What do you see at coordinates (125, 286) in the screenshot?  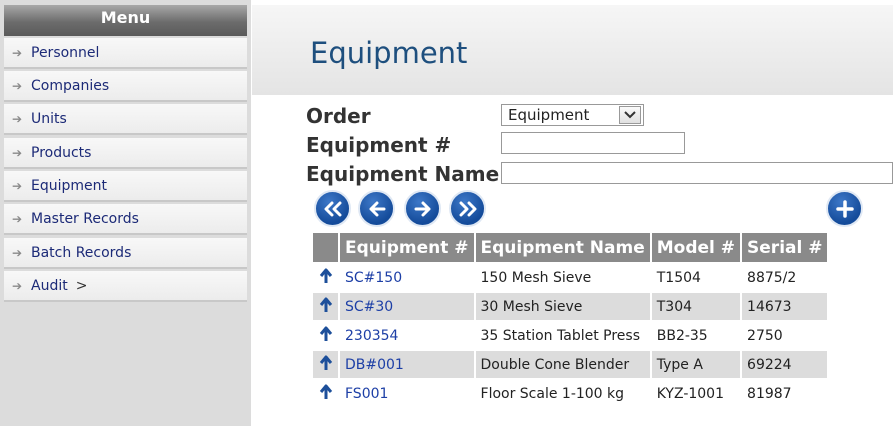 I see `sidebar-item-audit: ➔ Audit >` at bounding box center [125, 286].